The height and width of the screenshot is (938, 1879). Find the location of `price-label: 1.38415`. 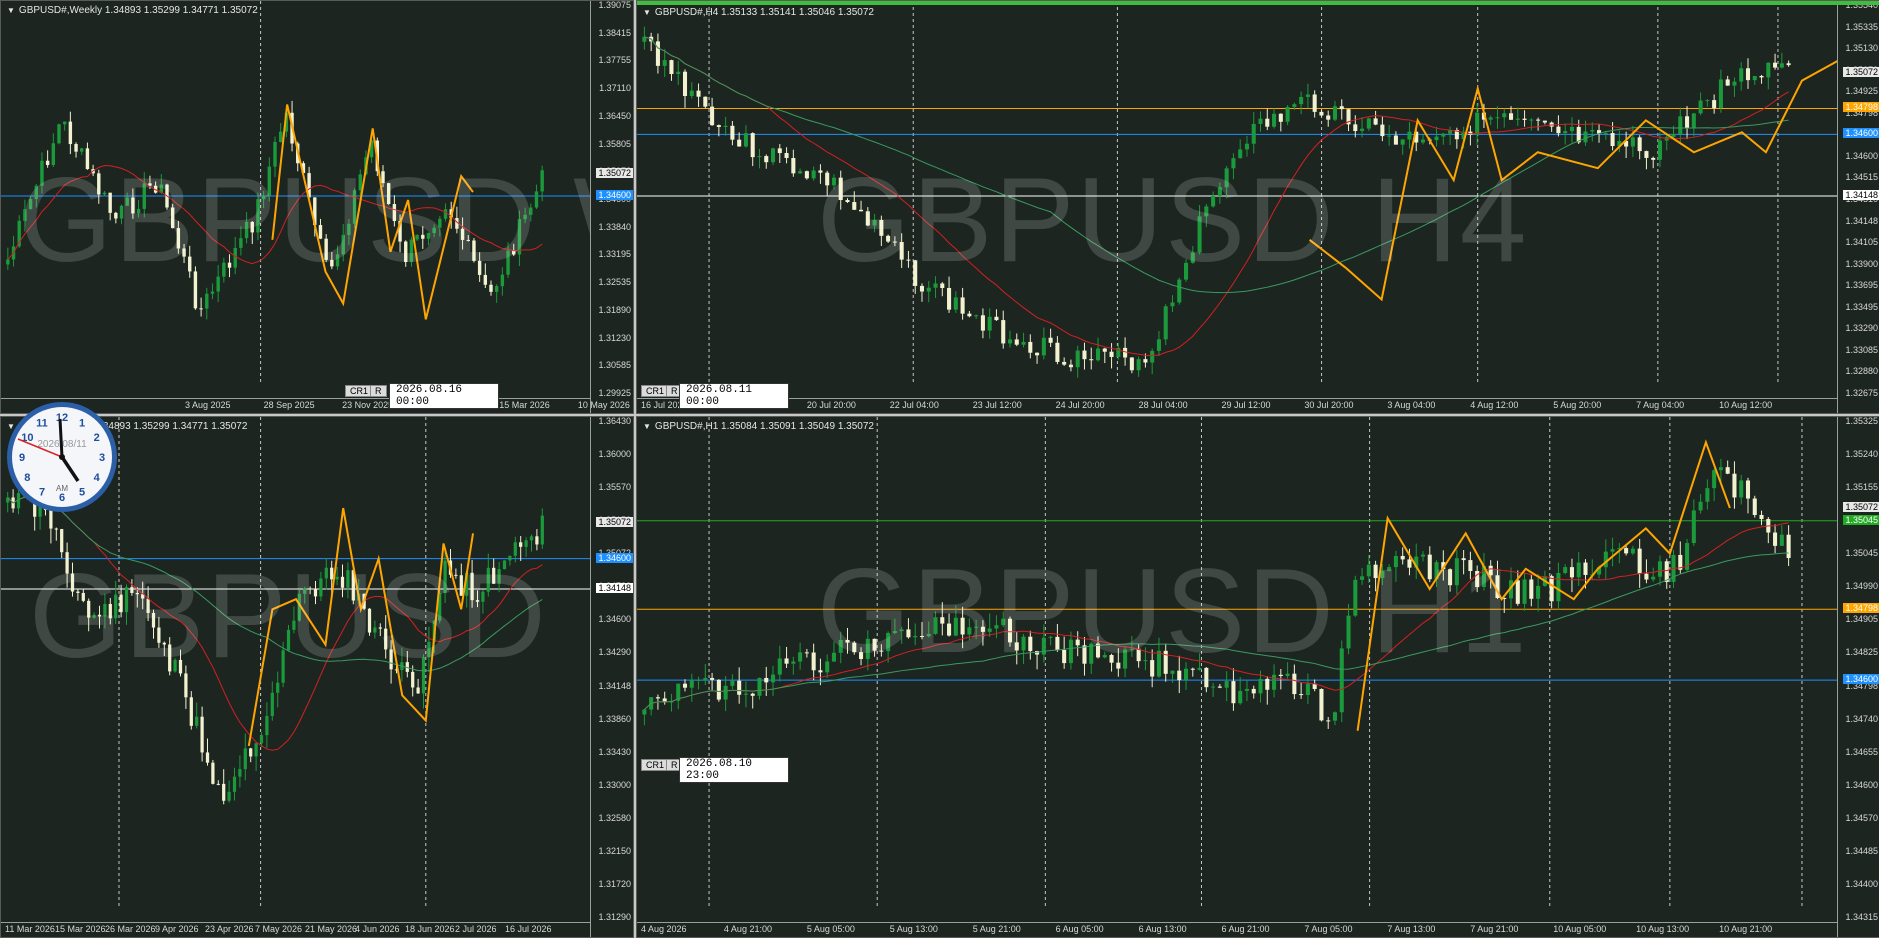

price-label: 1.38415 is located at coordinates (614, 32).